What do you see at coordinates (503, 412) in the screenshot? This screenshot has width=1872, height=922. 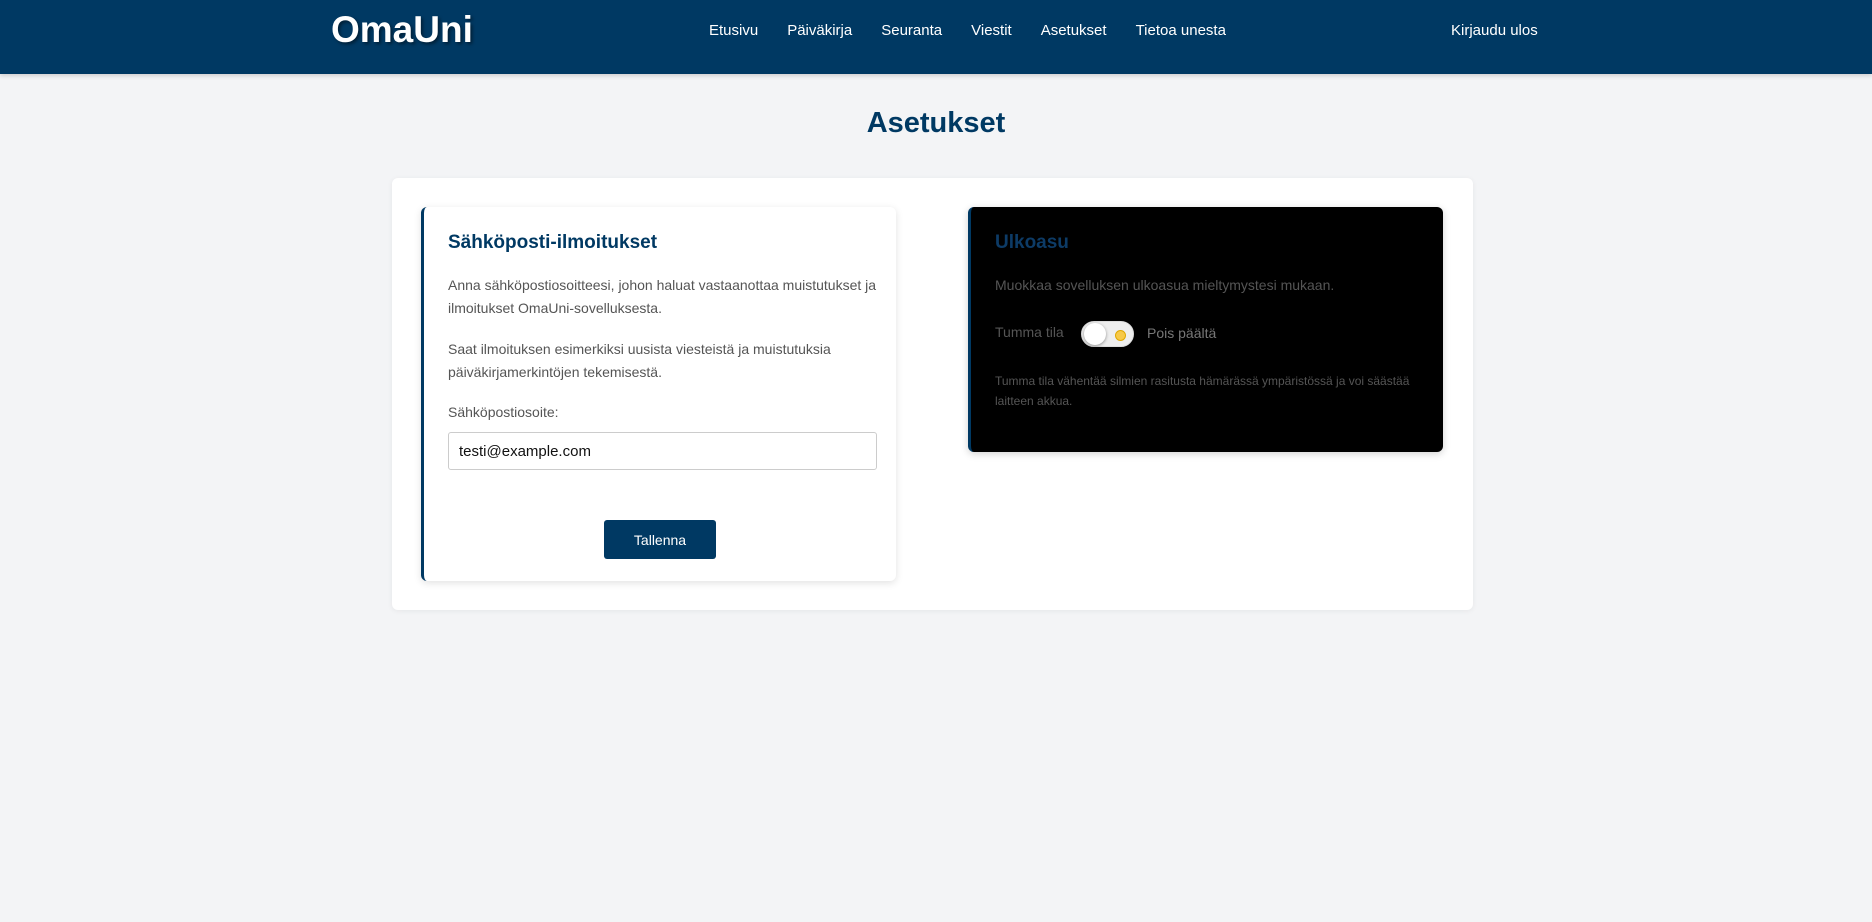 I see `email-field-label: Sähköpostiosoite:` at bounding box center [503, 412].